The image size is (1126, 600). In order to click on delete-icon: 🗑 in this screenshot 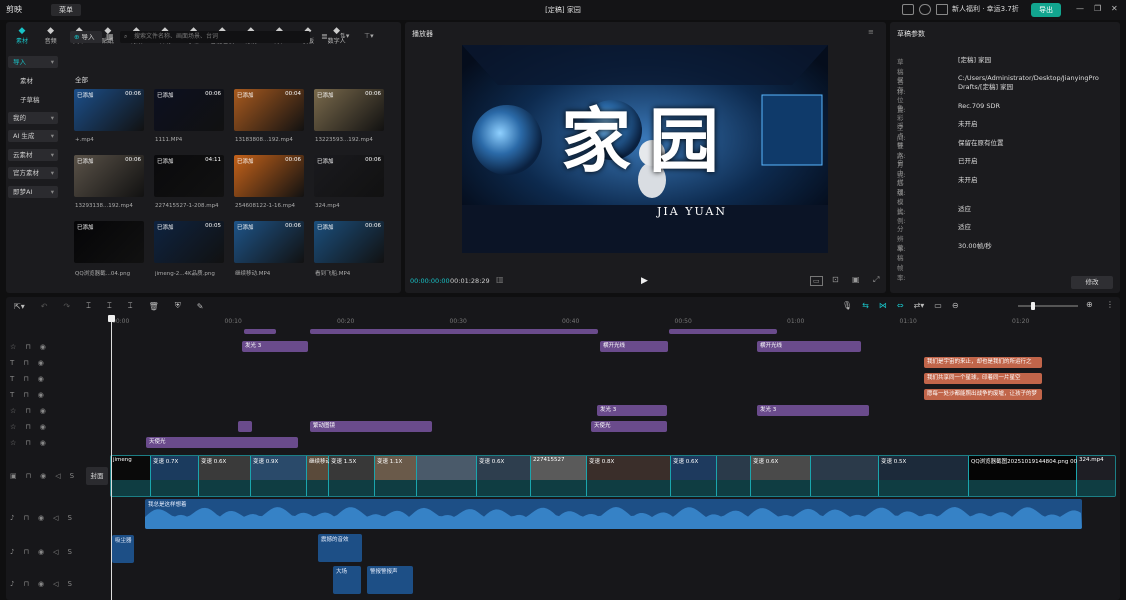, I will do `click(154, 306)`.